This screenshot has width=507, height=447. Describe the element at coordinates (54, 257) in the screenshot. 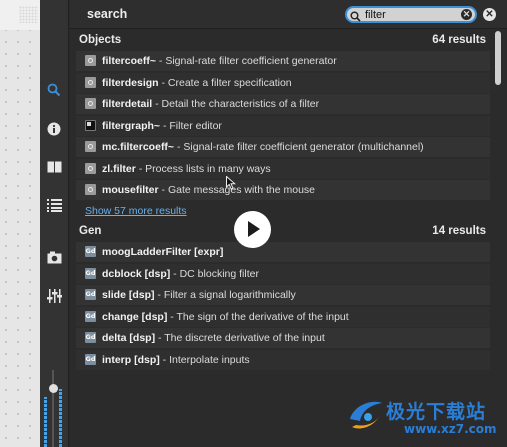

I see `camera-icon` at that location.